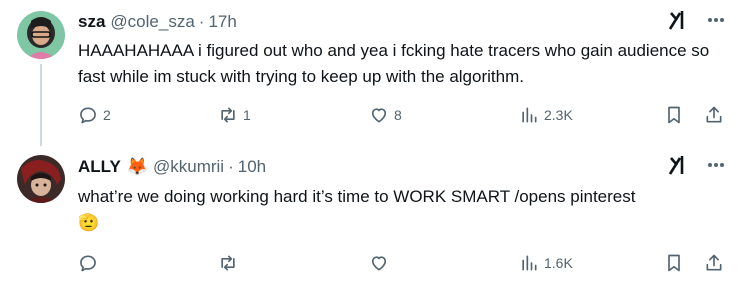 The height and width of the screenshot is (283, 748). I want to click on reply-count: 2, so click(107, 115).